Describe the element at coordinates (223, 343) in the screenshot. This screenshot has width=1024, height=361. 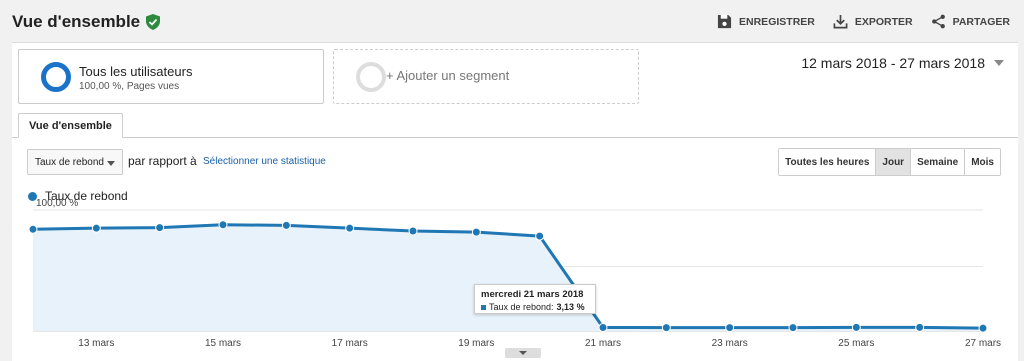
I see `x-tick-label: 15 mars` at that location.